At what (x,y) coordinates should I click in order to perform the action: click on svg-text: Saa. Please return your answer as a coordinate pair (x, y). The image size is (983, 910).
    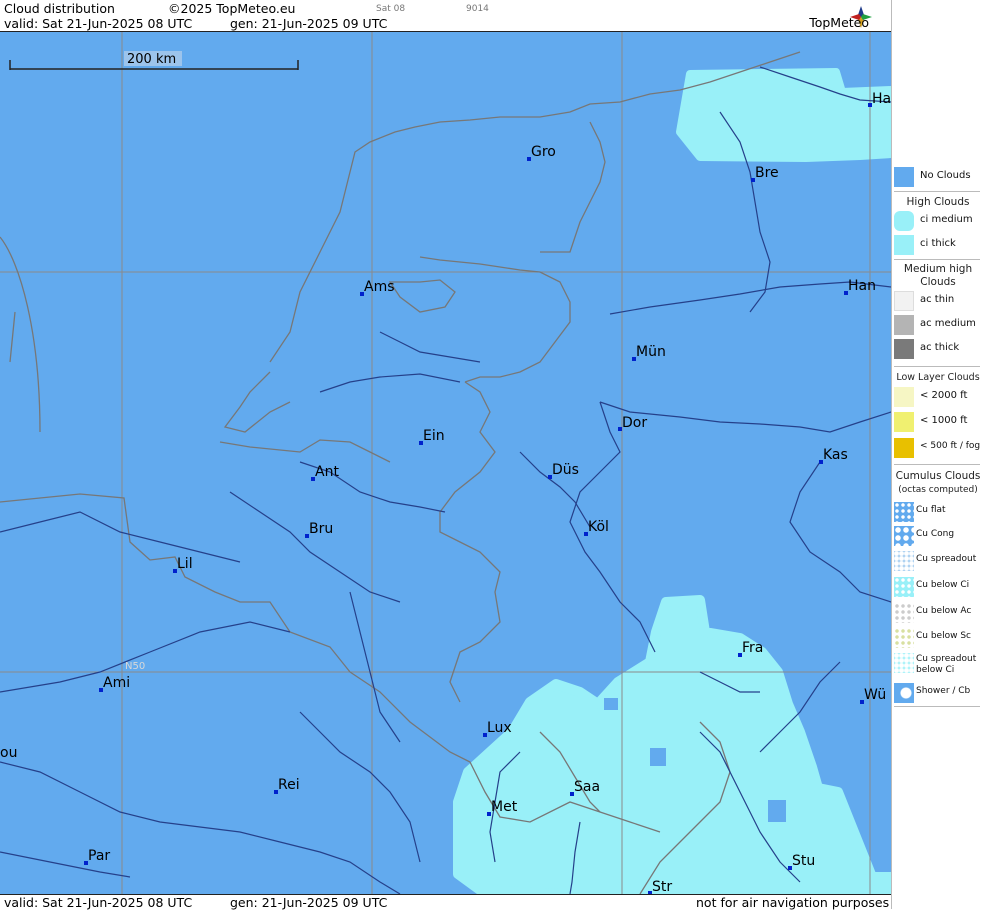
    Looking at the image, I should click on (587, 787).